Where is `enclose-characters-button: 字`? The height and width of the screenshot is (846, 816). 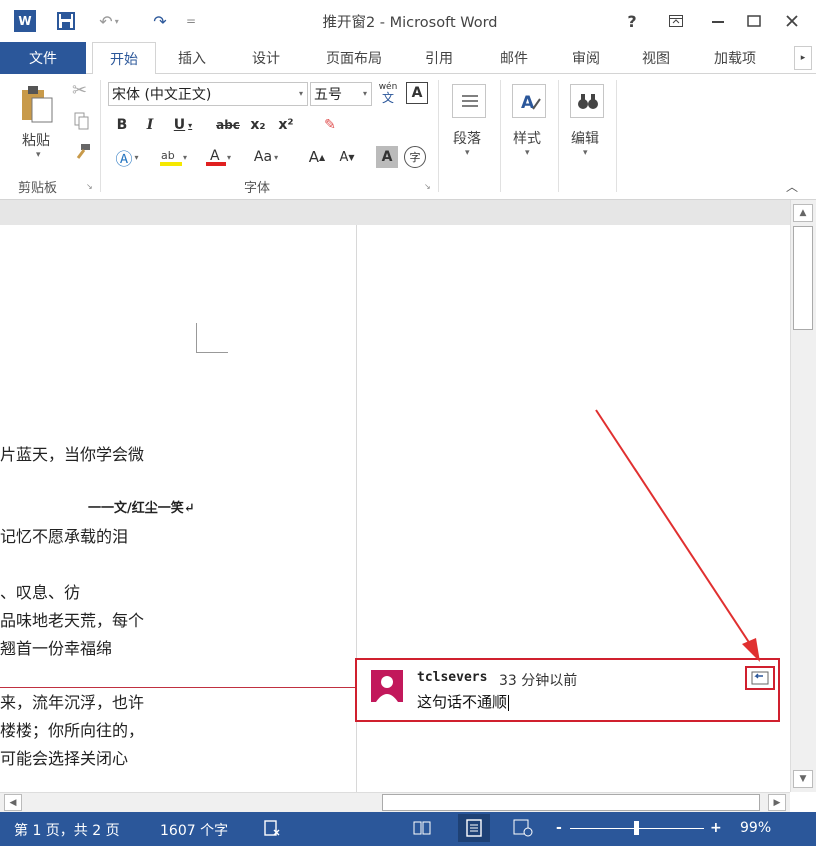
enclose-characters-button: 字 is located at coordinates (415, 157).